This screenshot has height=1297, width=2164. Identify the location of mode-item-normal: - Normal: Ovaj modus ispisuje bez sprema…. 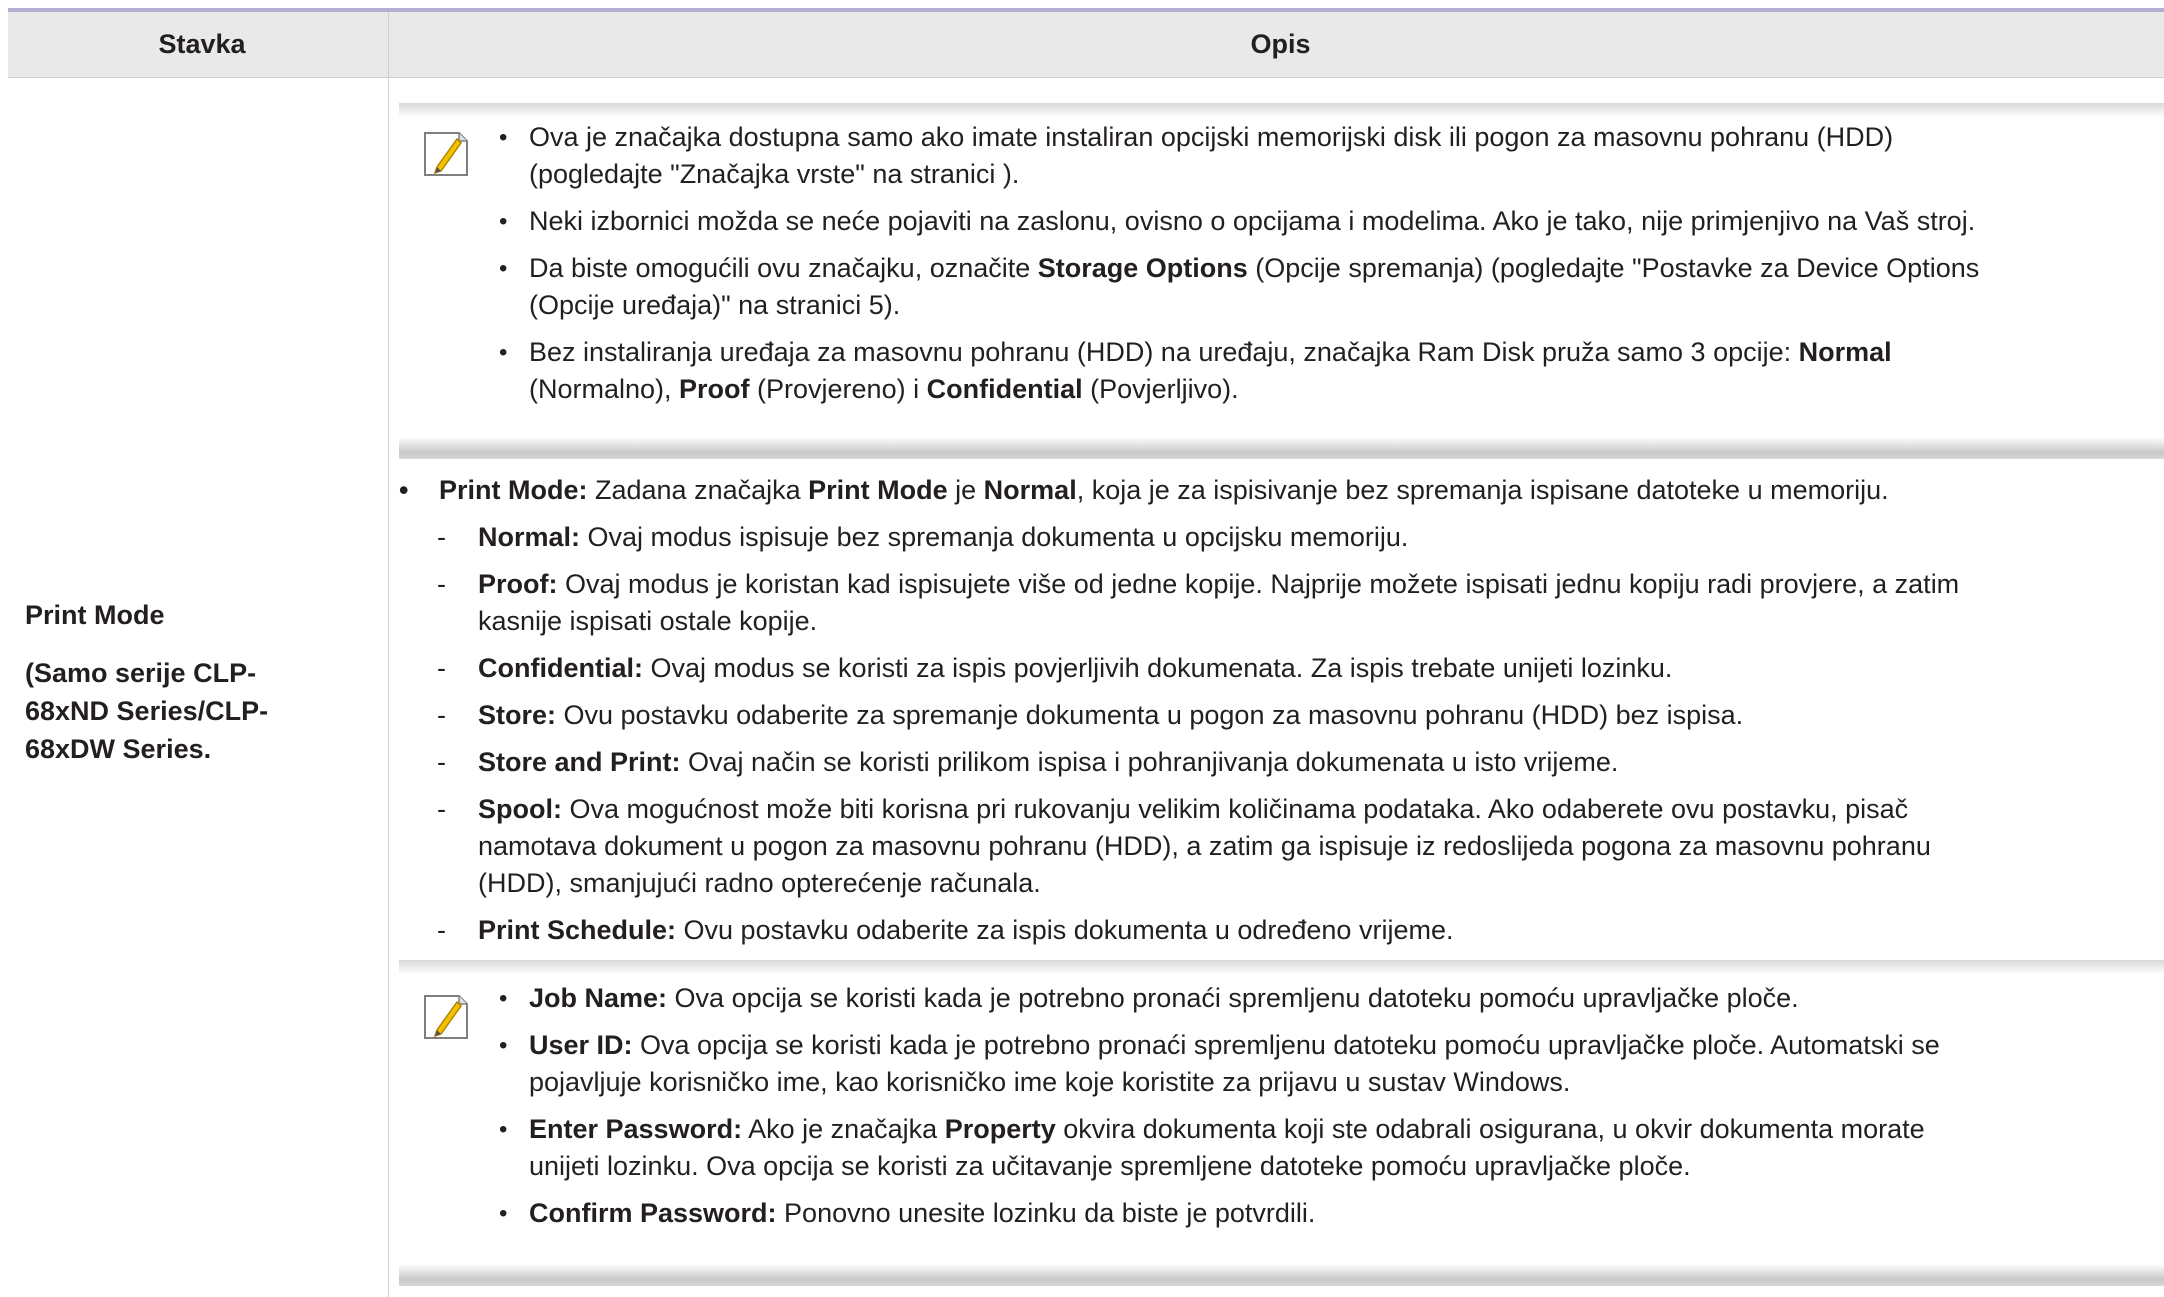
(1279, 537).